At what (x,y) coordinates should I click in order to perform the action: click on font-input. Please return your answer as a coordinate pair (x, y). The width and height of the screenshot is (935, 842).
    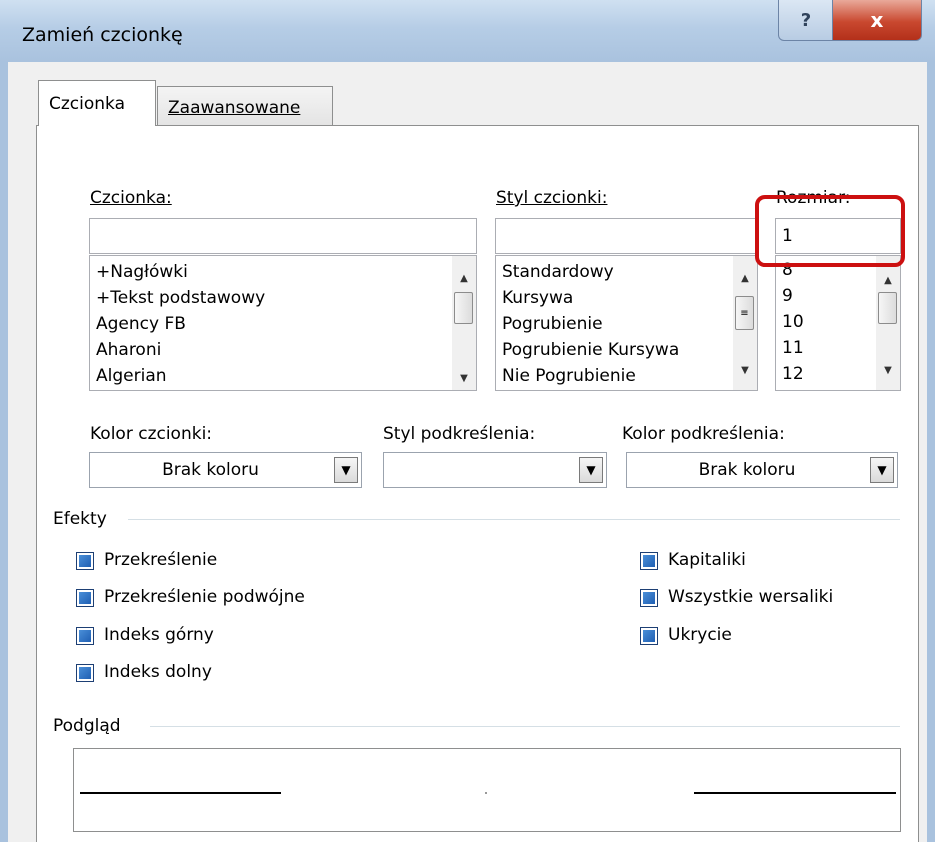
    Looking at the image, I should click on (283, 236).